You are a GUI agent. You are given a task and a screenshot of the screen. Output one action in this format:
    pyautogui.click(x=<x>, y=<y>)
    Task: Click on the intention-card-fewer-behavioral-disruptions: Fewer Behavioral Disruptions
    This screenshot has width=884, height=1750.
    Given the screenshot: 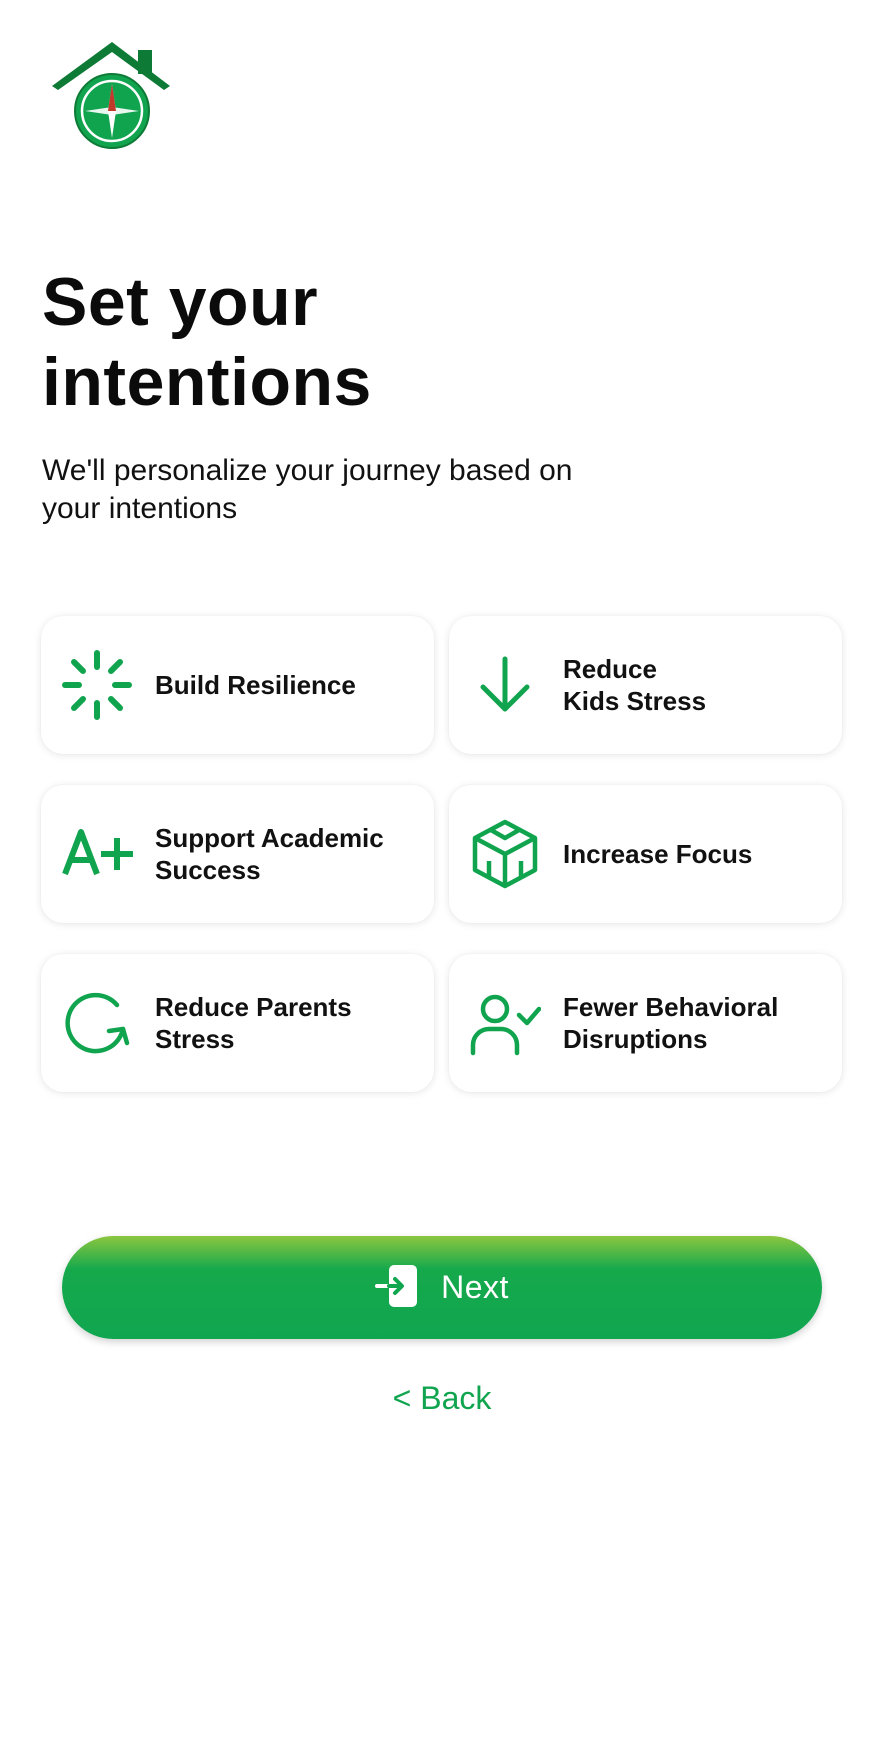 What is the action you would take?
    pyautogui.click(x=645, y=1023)
    